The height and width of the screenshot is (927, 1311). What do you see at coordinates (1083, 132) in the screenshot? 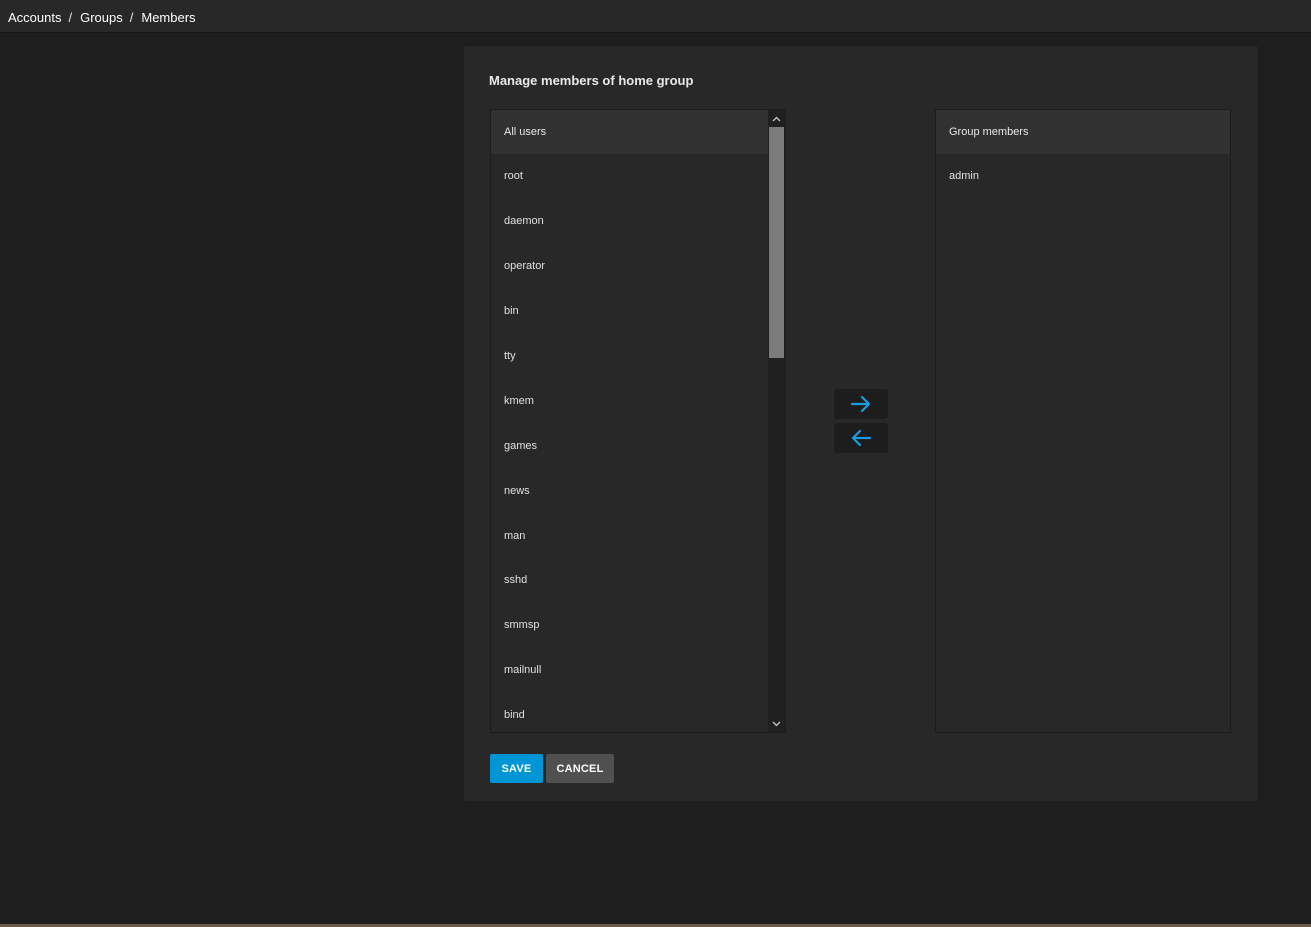
I see `group-members-header: Group members` at bounding box center [1083, 132].